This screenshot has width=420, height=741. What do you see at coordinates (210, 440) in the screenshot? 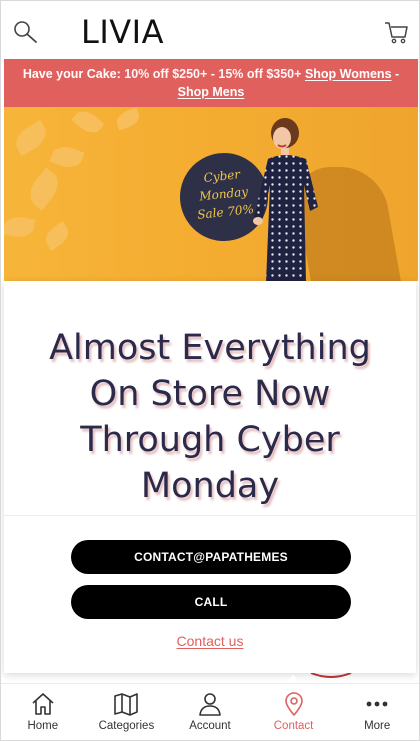
I see `headline-line-3: Through Cyber` at bounding box center [210, 440].